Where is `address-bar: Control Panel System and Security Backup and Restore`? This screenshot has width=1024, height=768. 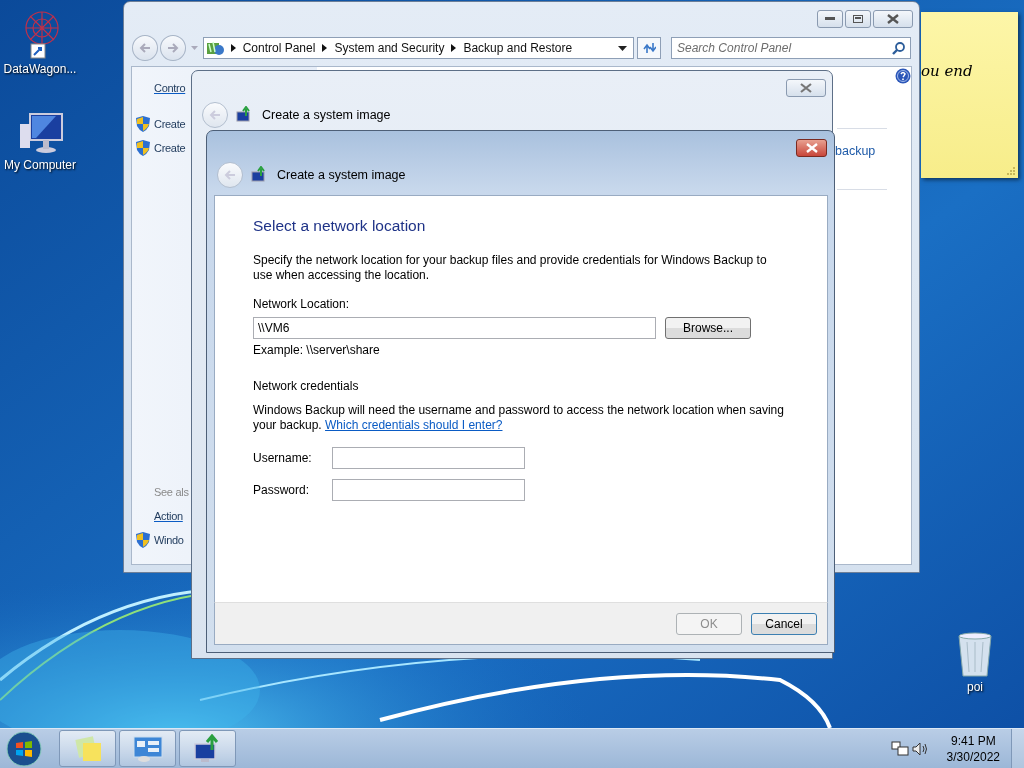 address-bar: Control Panel System and Security Backup and Restore is located at coordinates (418, 48).